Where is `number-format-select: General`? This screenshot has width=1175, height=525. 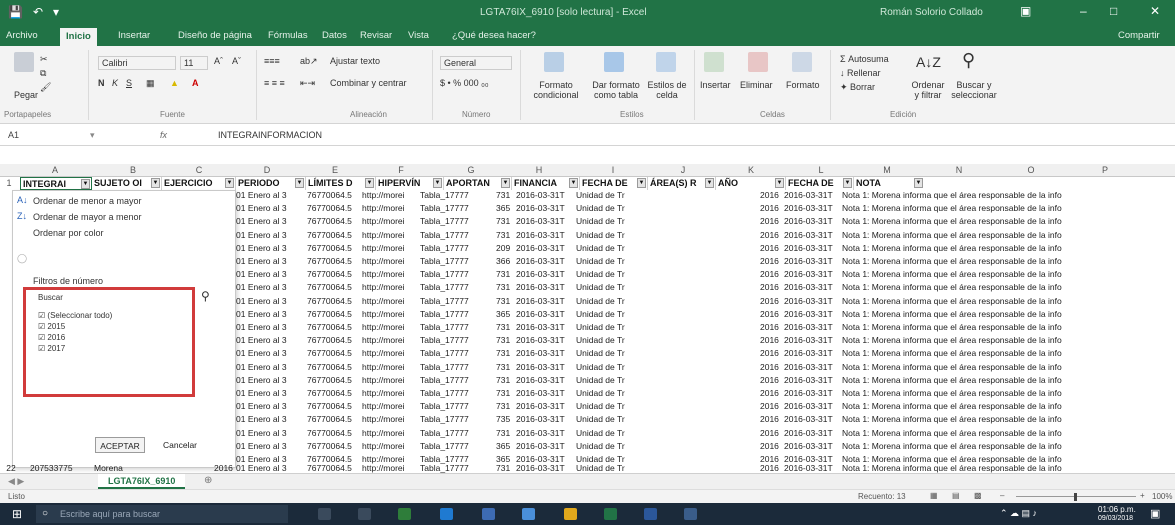
number-format-select: General is located at coordinates (476, 63).